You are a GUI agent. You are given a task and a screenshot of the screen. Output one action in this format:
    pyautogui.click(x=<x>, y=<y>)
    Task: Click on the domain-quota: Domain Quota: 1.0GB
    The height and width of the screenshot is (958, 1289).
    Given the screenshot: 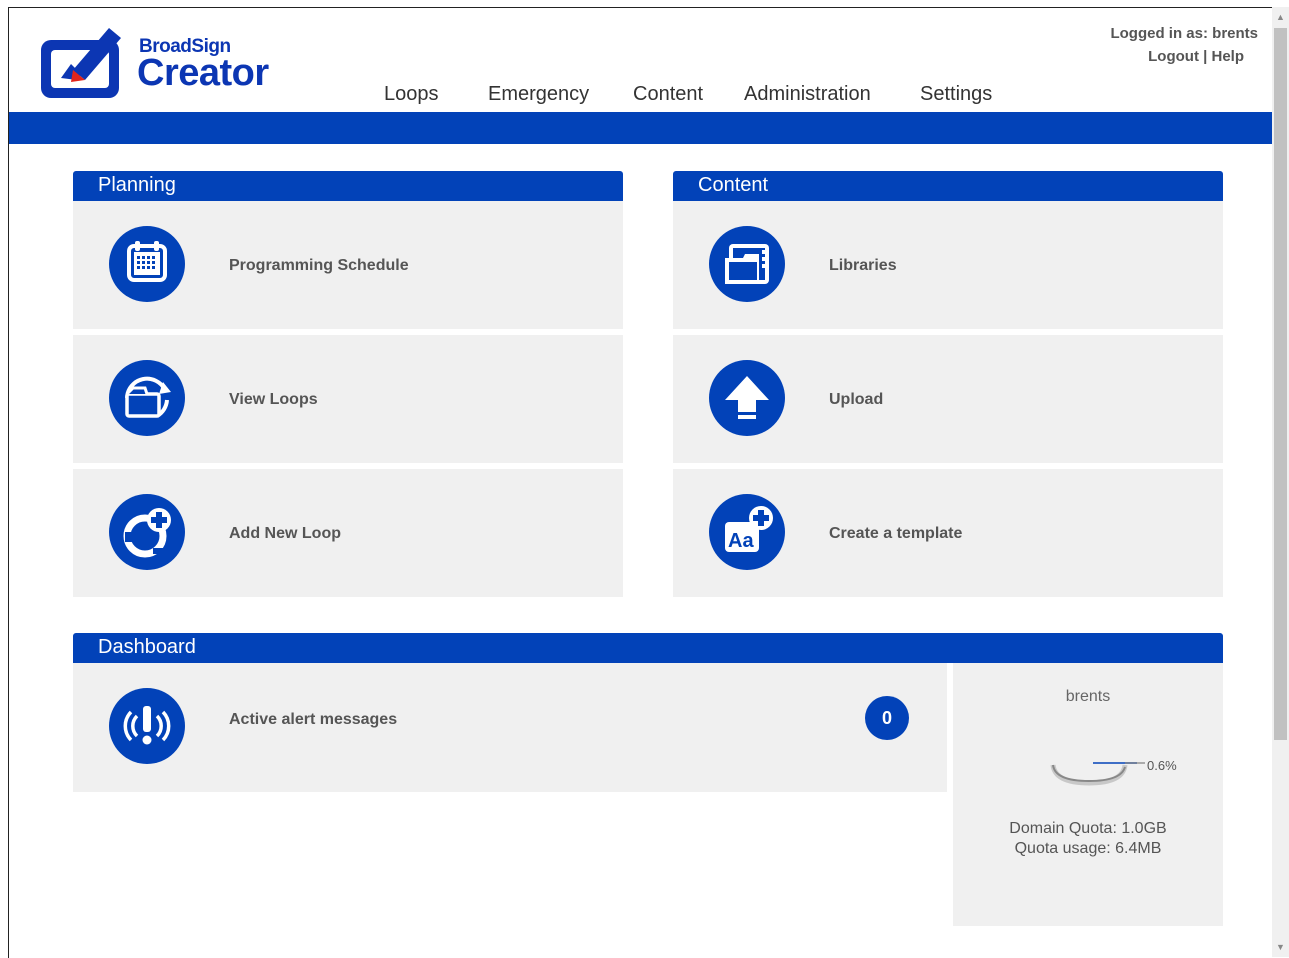 What is the action you would take?
    pyautogui.click(x=1088, y=828)
    